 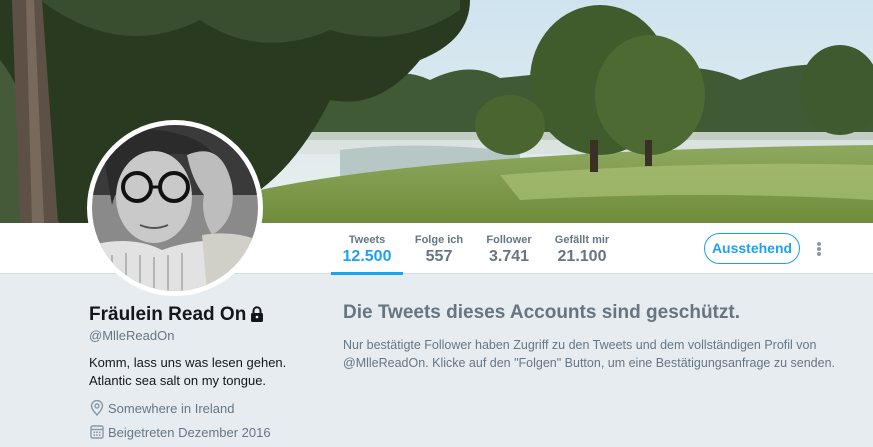 What do you see at coordinates (257, 314) in the screenshot?
I see `lock-icon` at bounding box center [257, 314].